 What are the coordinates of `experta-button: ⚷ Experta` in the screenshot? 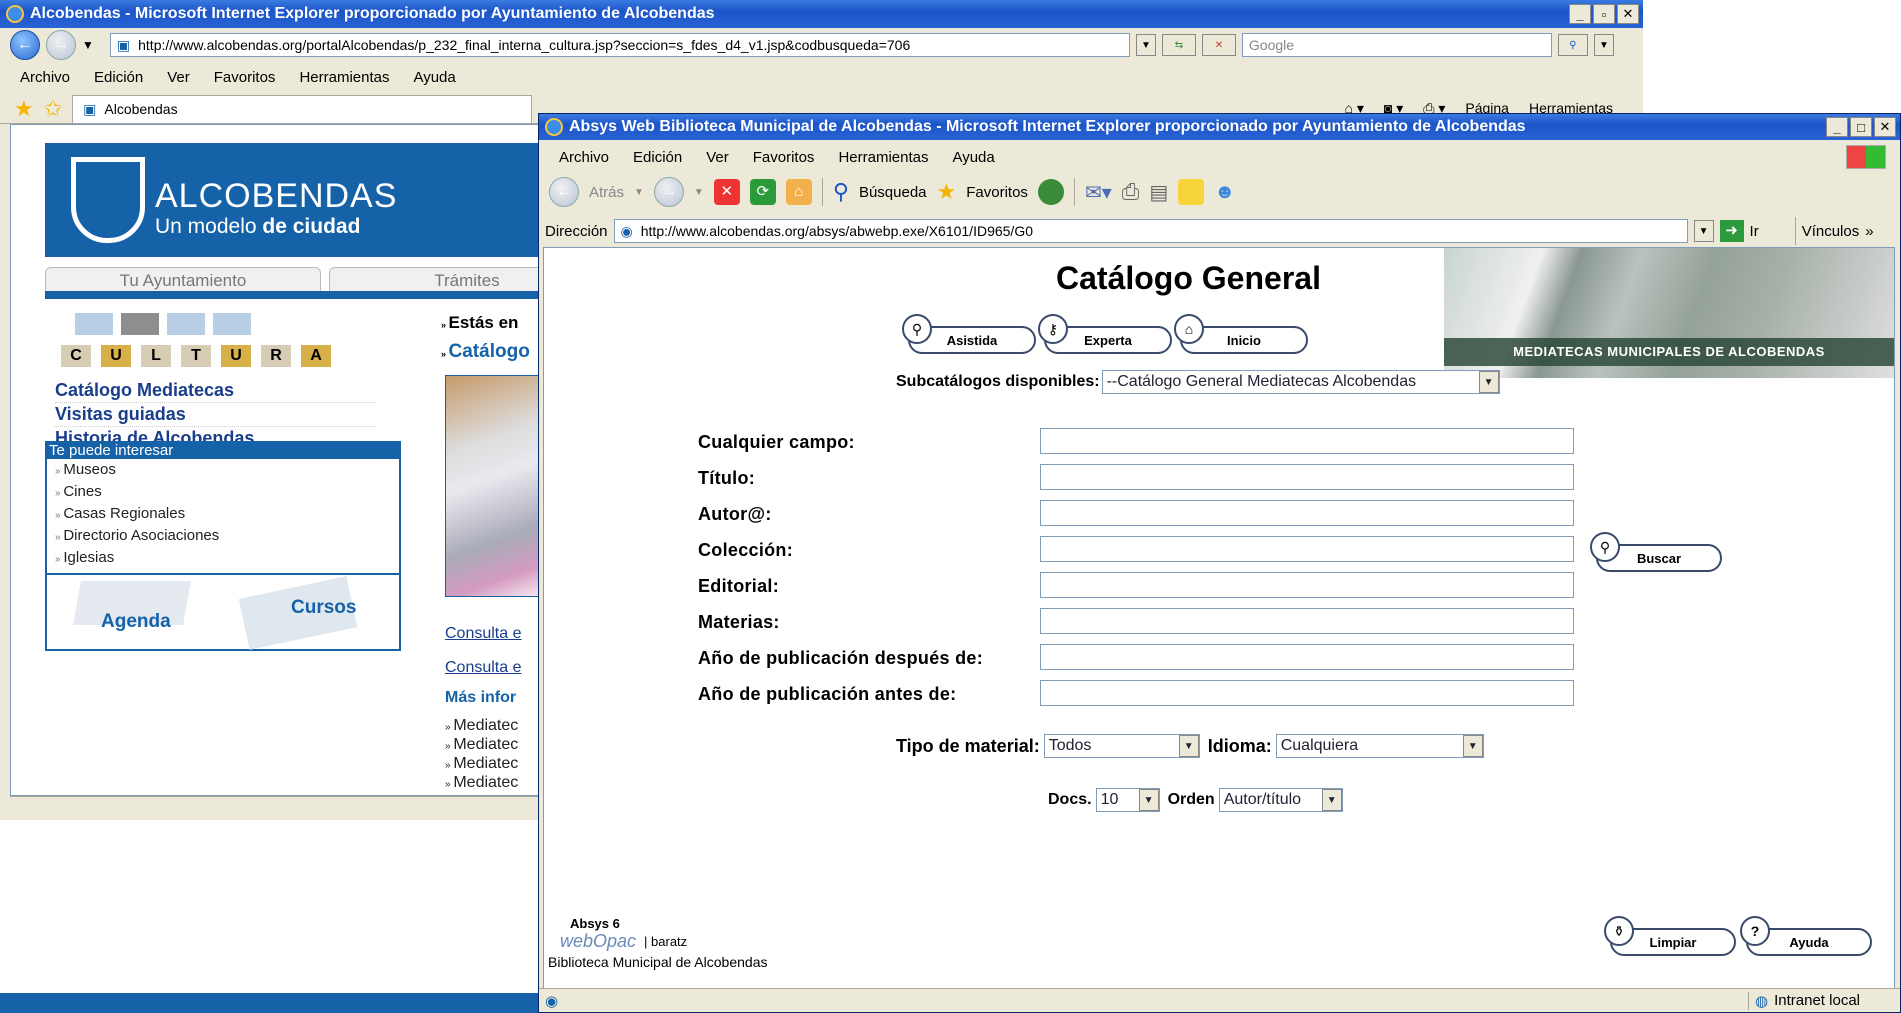 It's located at (1105, 334).